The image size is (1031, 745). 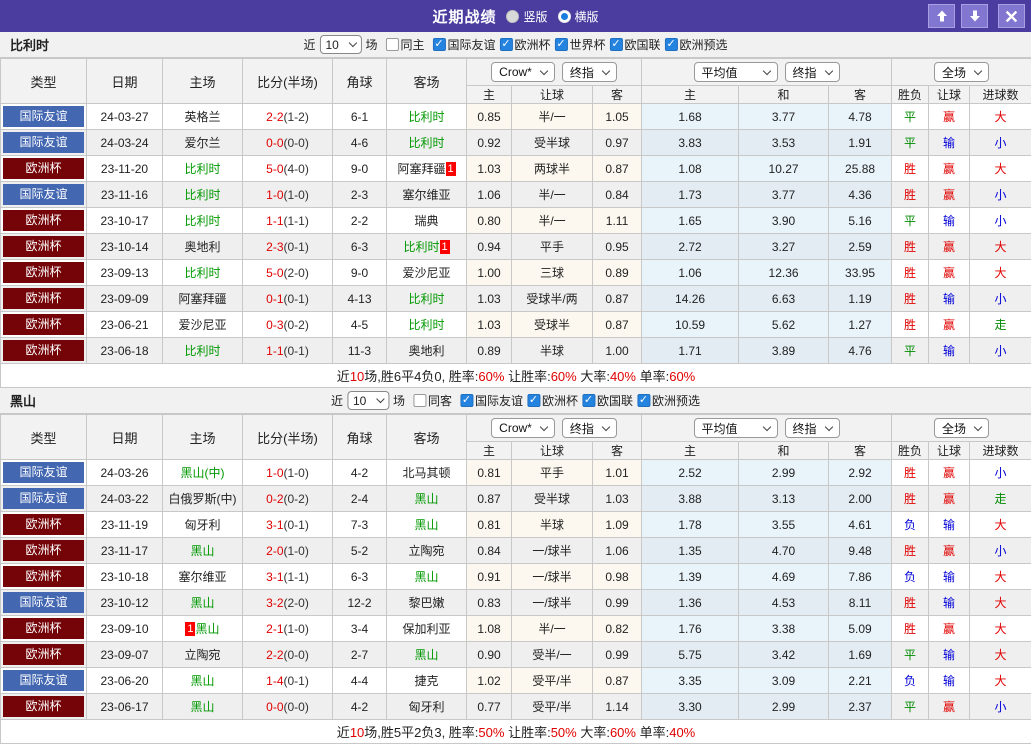 What do you see at coordinates (287, 602) in the screenshot?
I see `score-cell: 3-2(2-0)` at bounding box center [287, 602].